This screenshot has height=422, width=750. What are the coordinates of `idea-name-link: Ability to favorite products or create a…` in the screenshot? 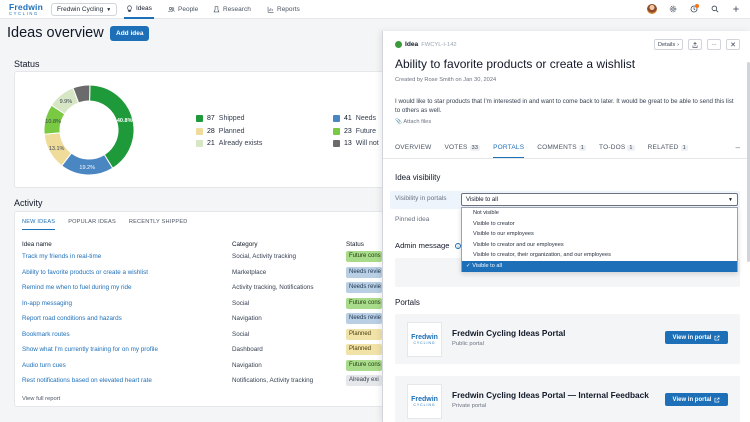 It's located at (85, 272).